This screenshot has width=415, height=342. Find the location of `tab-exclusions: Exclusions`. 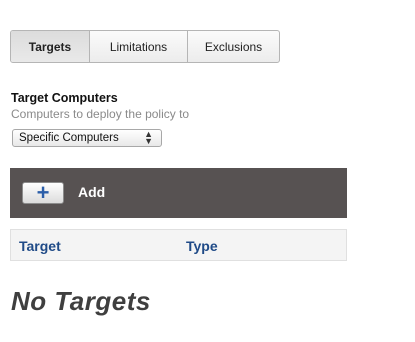

tab-exclusions: Exclusions is located at coordinates (233, 46).